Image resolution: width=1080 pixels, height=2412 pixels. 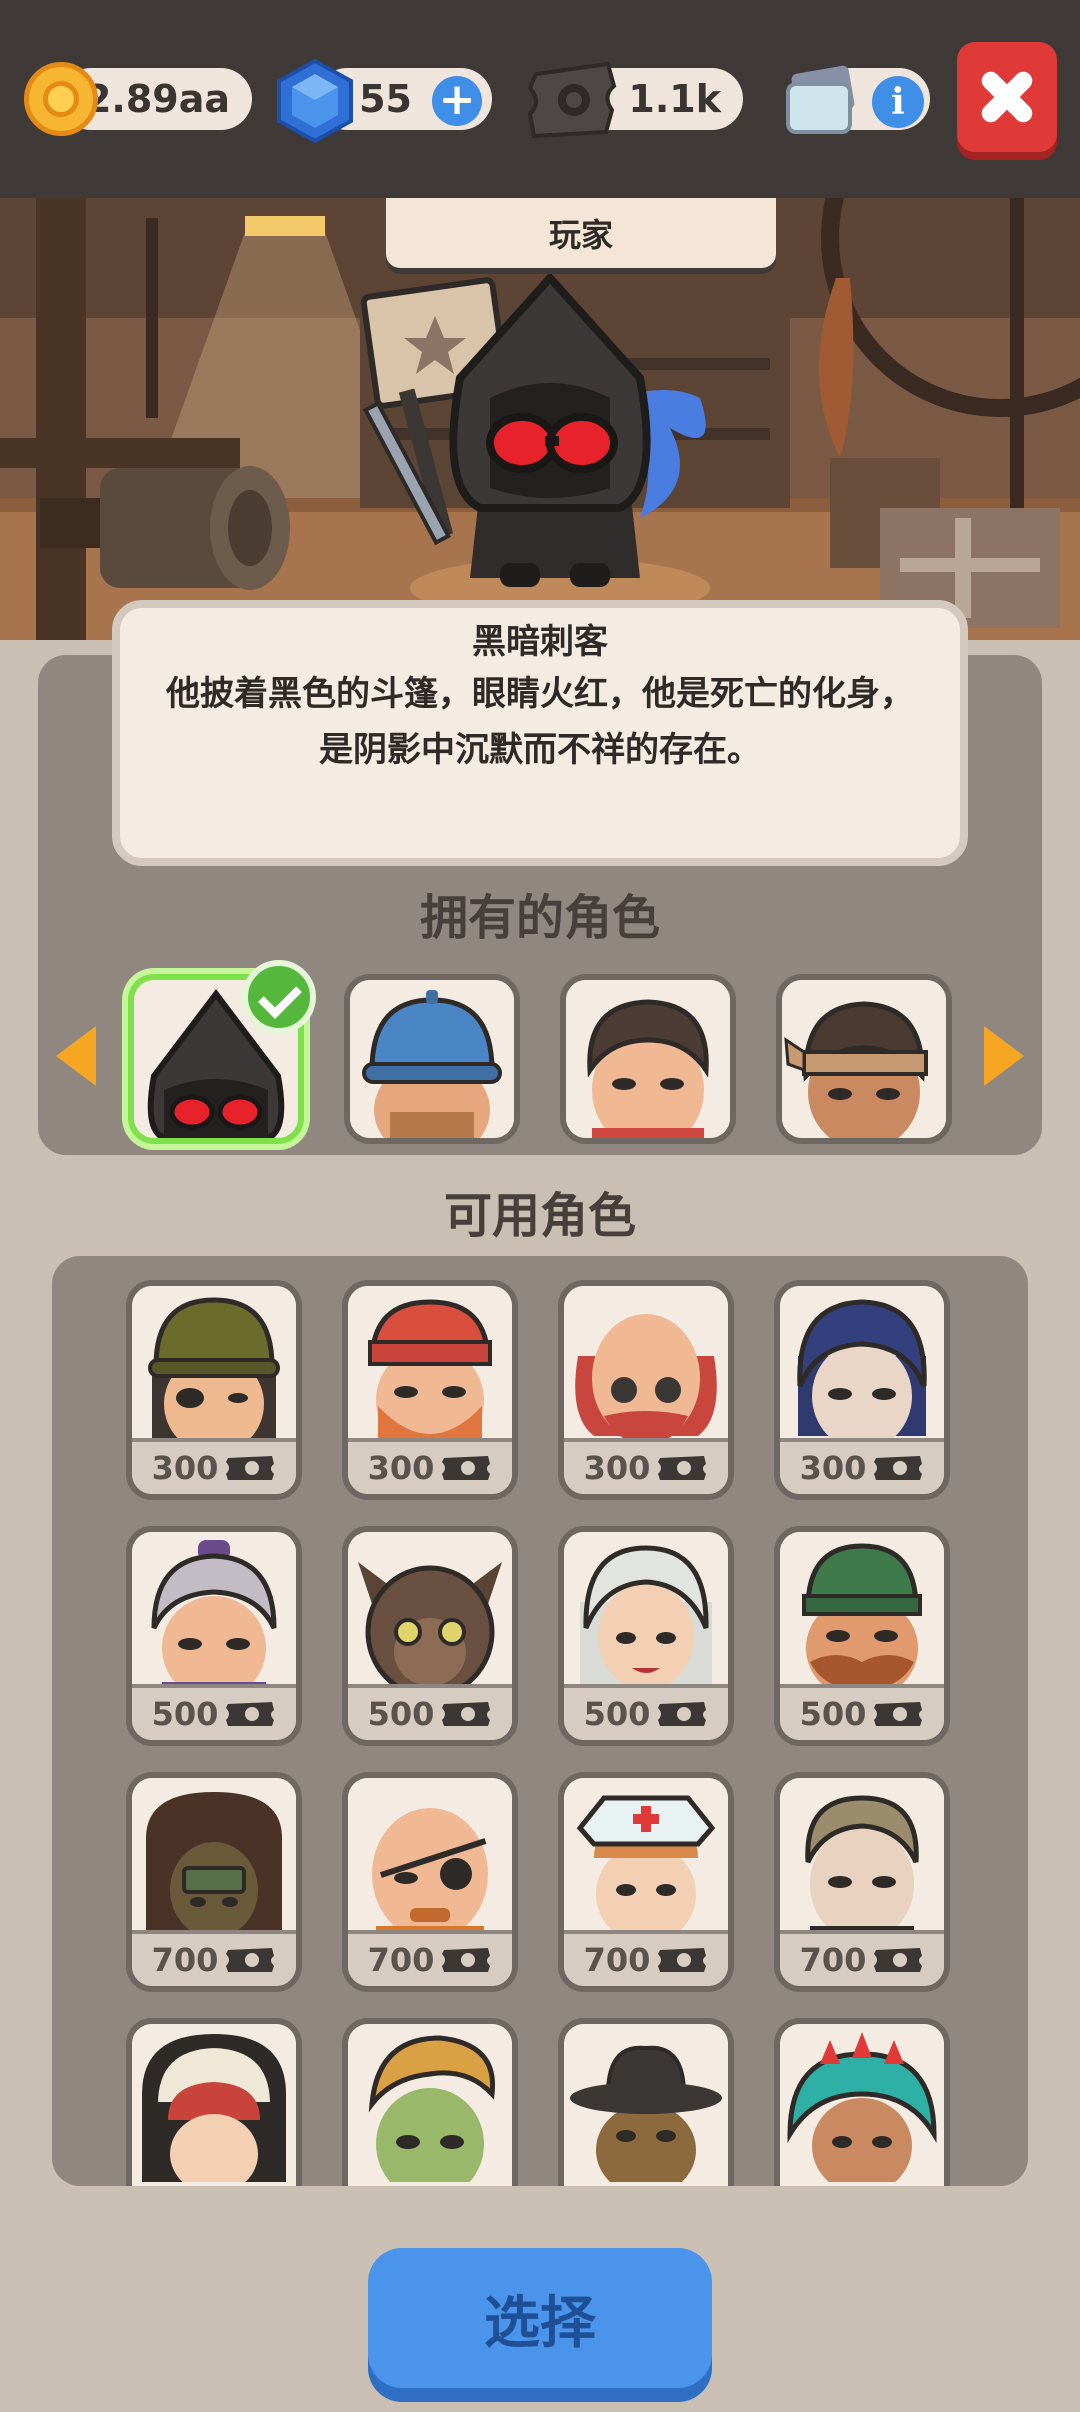 I want to click on granny-bun-avatar, so click(x=214, y=1611).